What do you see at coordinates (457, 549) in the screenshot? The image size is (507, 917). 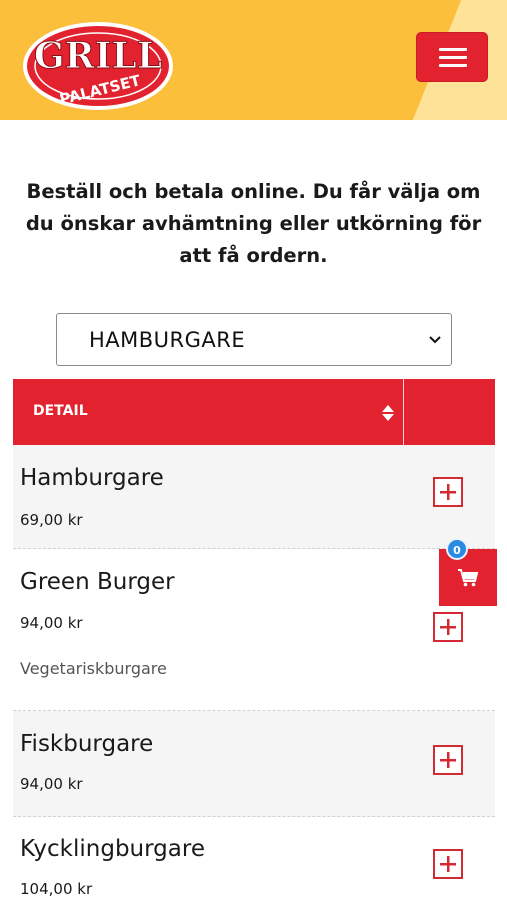 I see `cart-count-badge: 0` at bounding box center [457, 549].